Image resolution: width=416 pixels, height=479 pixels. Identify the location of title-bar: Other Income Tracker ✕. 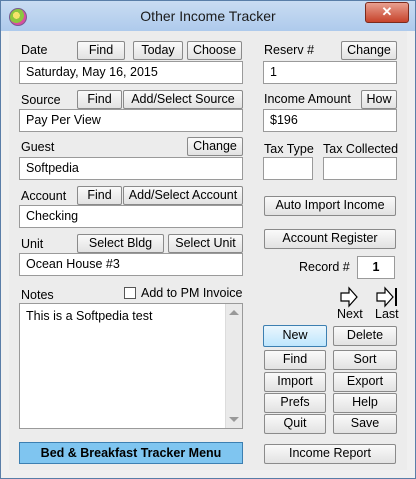
(208, 16).